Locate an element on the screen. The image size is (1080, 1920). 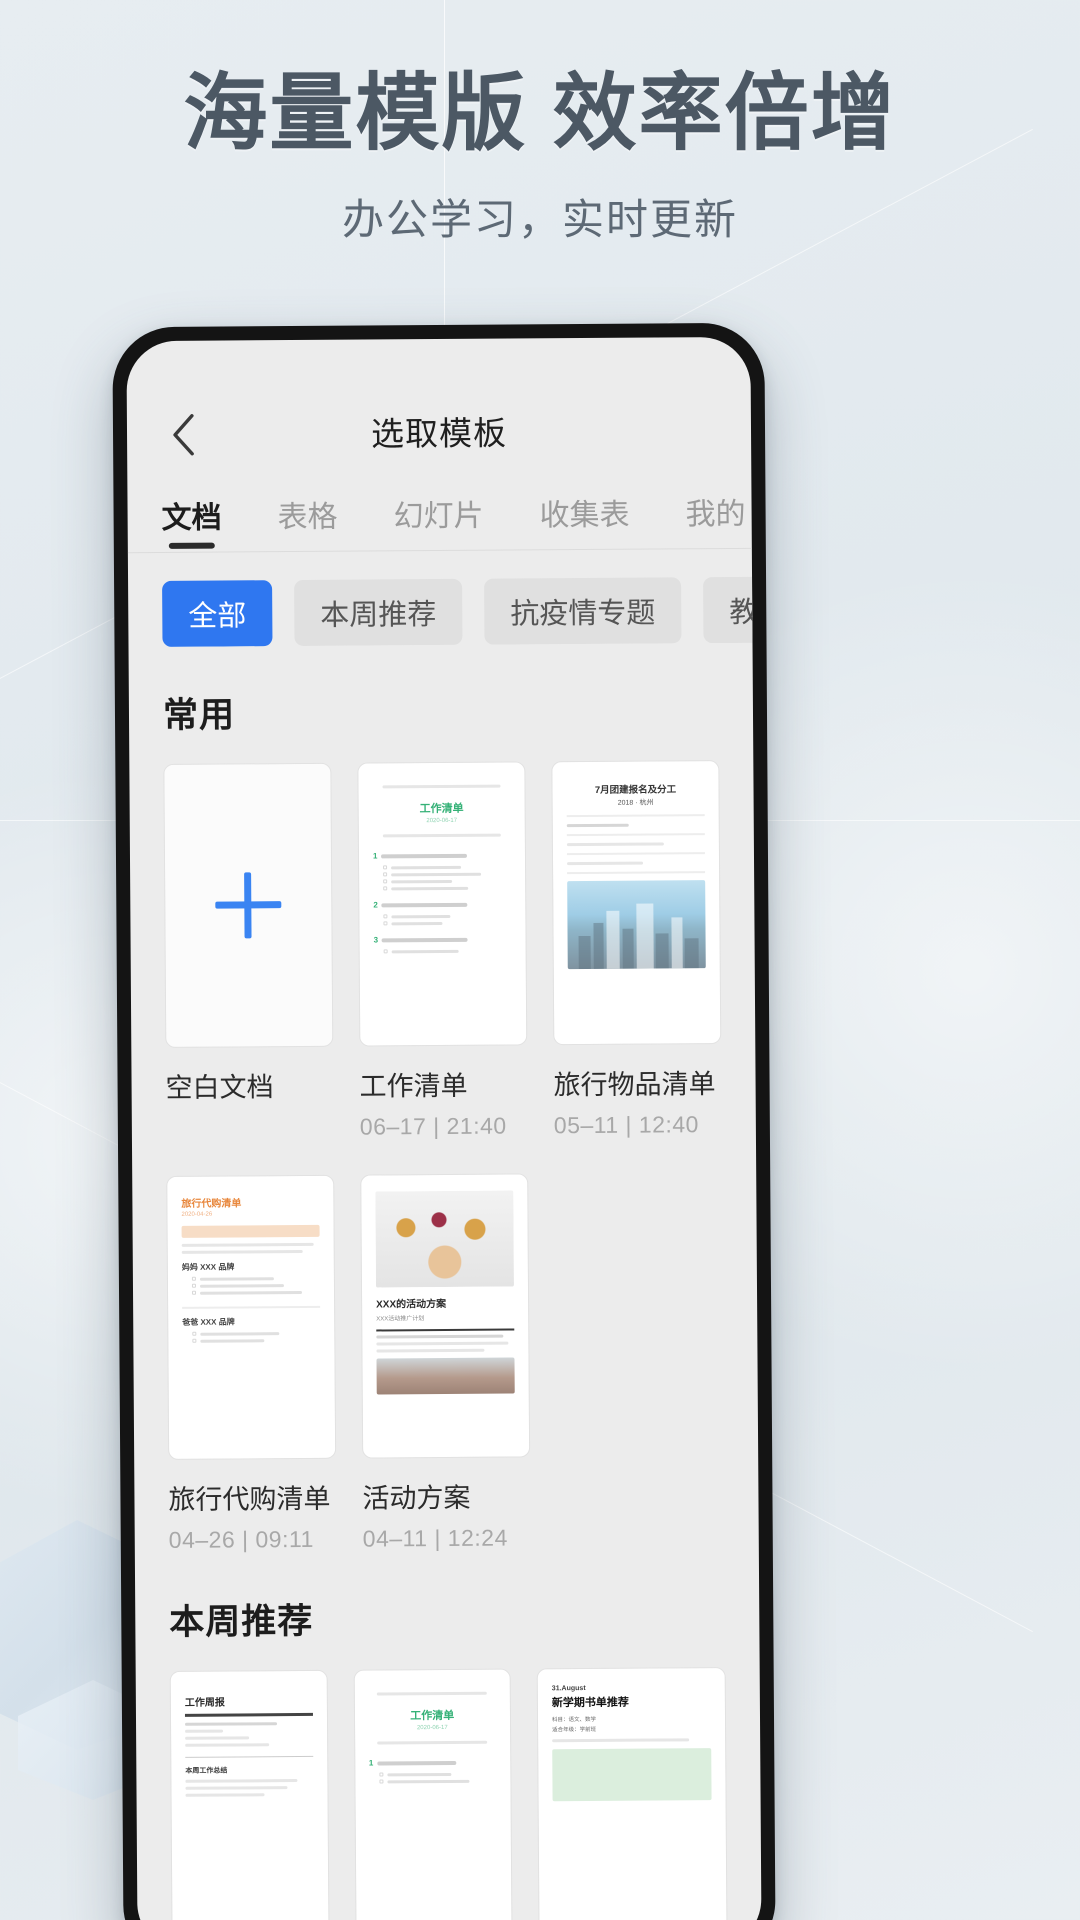
back-button is located at coordinates (183, 435).